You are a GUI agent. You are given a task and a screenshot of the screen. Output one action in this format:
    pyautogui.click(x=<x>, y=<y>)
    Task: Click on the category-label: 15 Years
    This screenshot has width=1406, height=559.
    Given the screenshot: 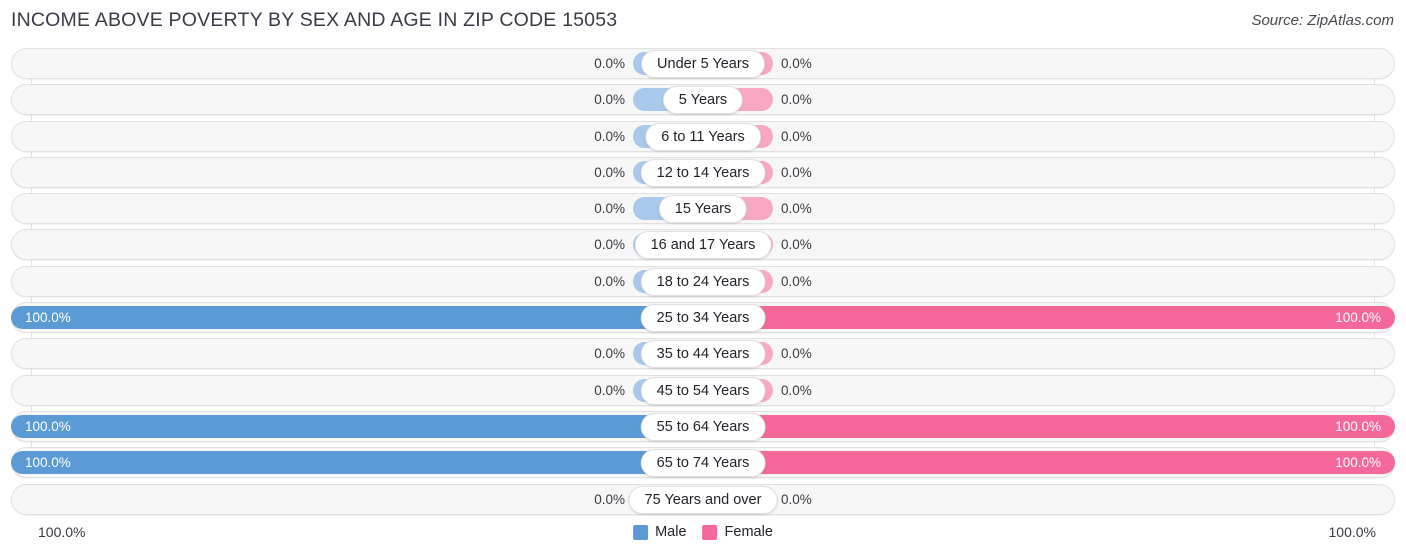 What is the action you would take?
    pyautogui.click(x=703, y=209)
    